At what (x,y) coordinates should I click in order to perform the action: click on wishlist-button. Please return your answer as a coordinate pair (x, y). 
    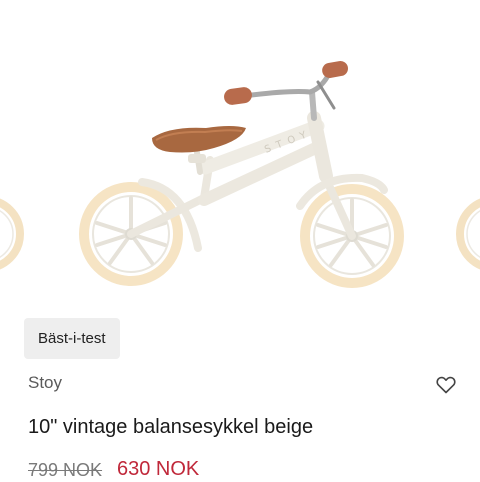
    Looking at the image, I should click on (446, 385).